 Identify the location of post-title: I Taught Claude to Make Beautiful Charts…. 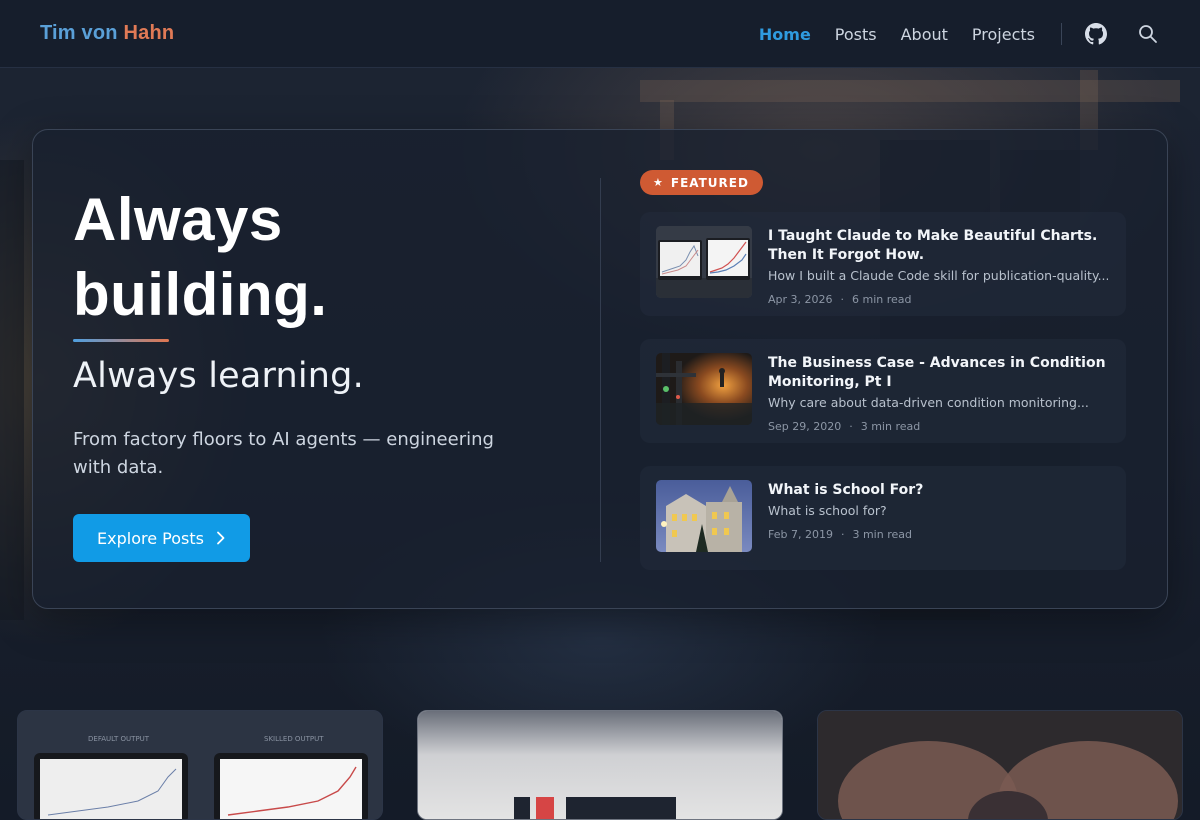
(933, 245).